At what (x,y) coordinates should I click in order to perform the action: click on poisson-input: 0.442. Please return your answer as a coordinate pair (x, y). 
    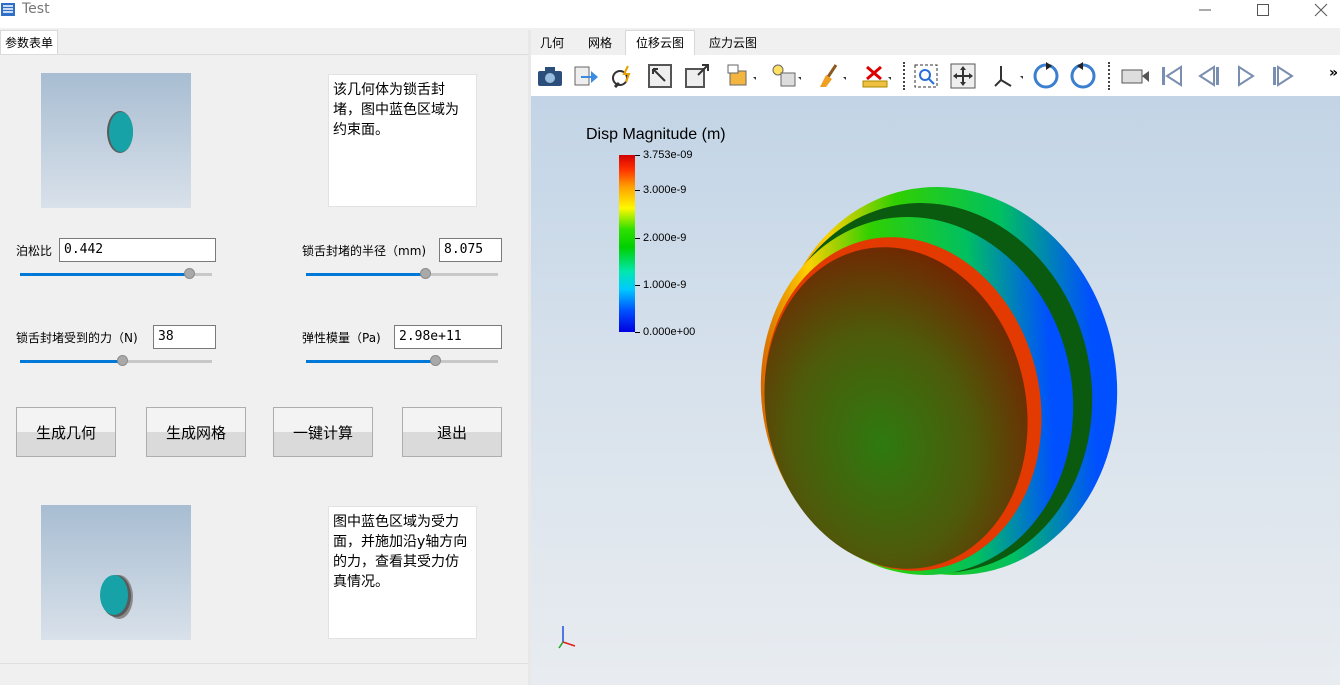
    Looking at the image, I should click on (137, 250).